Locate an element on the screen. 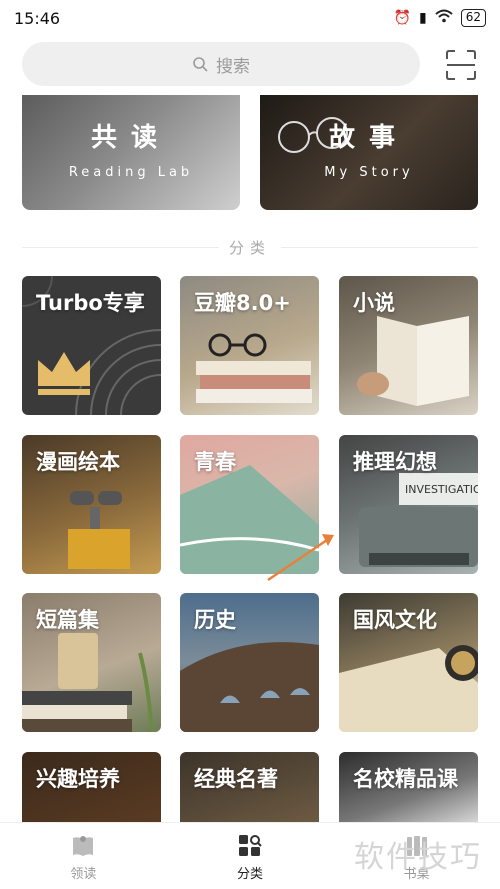 This screenshot has height=889, width=500. alarm-icon: ⏰ is located at coordinates (402, 18).